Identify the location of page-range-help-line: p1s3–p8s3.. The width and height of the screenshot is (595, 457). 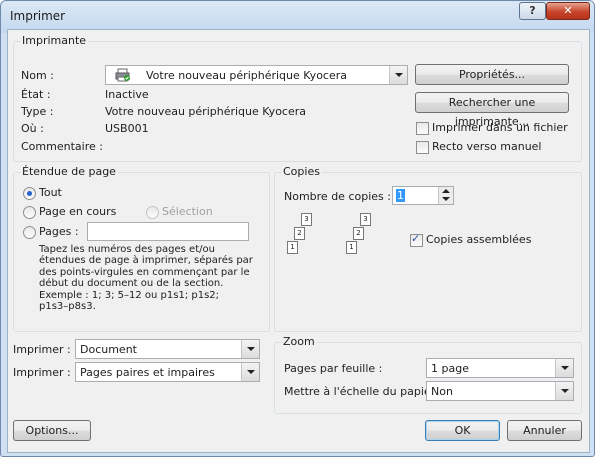
(67, 307).